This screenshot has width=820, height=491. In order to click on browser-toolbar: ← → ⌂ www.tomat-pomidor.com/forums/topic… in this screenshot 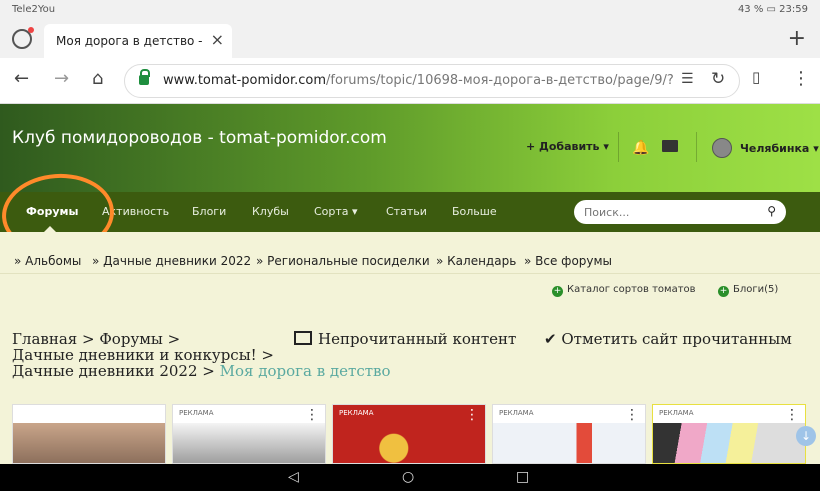, I will do `click(410, 81)`.